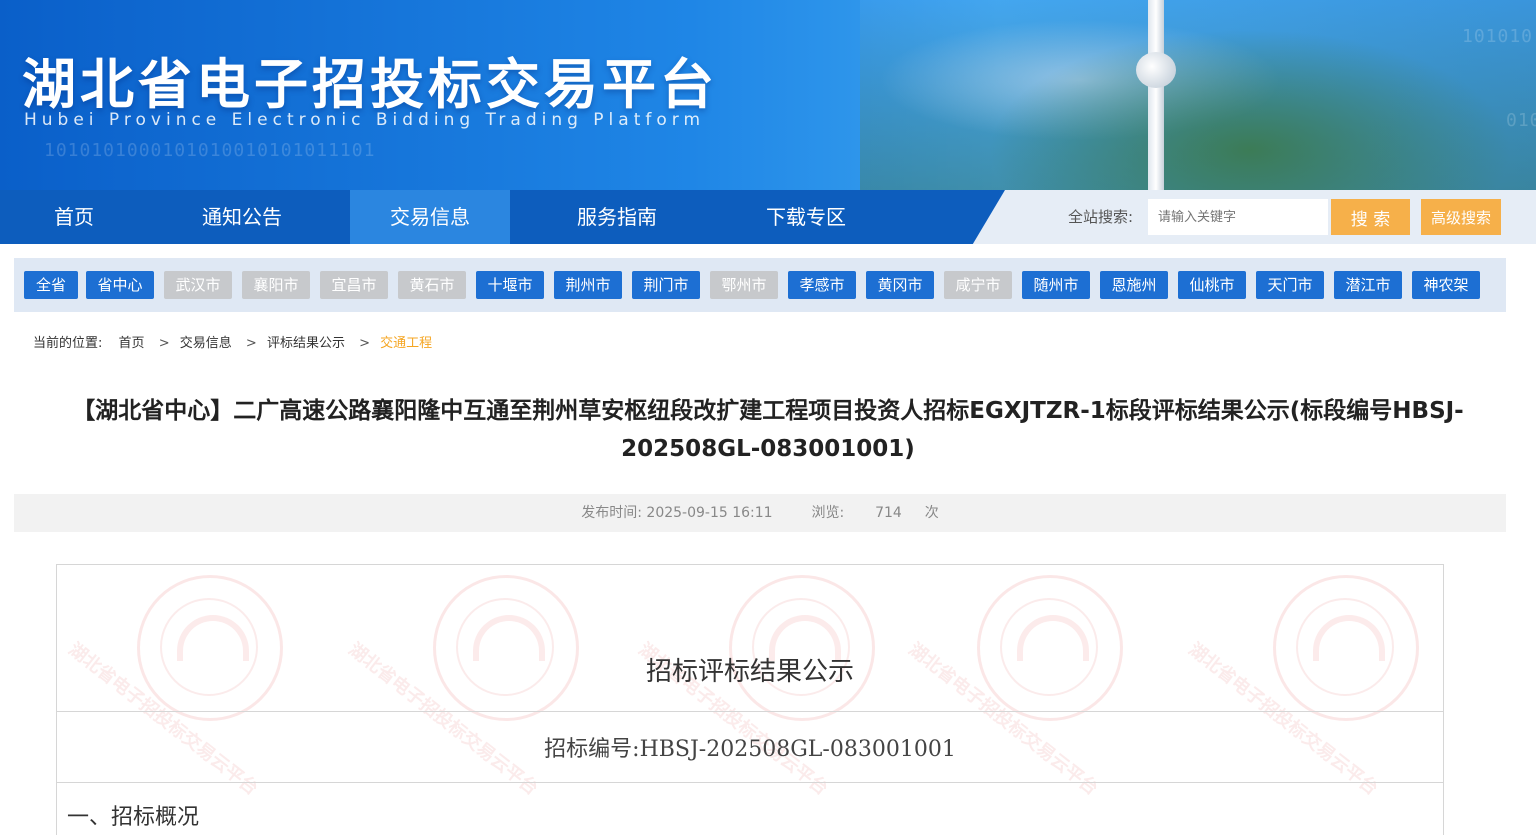 The width and height of the screenshot is (1536, 835). What do you see at coordinates (510, 285) in the screenshot?
I see `region-tab-shiyan: 十堰市` at bounding box center [510, 285].